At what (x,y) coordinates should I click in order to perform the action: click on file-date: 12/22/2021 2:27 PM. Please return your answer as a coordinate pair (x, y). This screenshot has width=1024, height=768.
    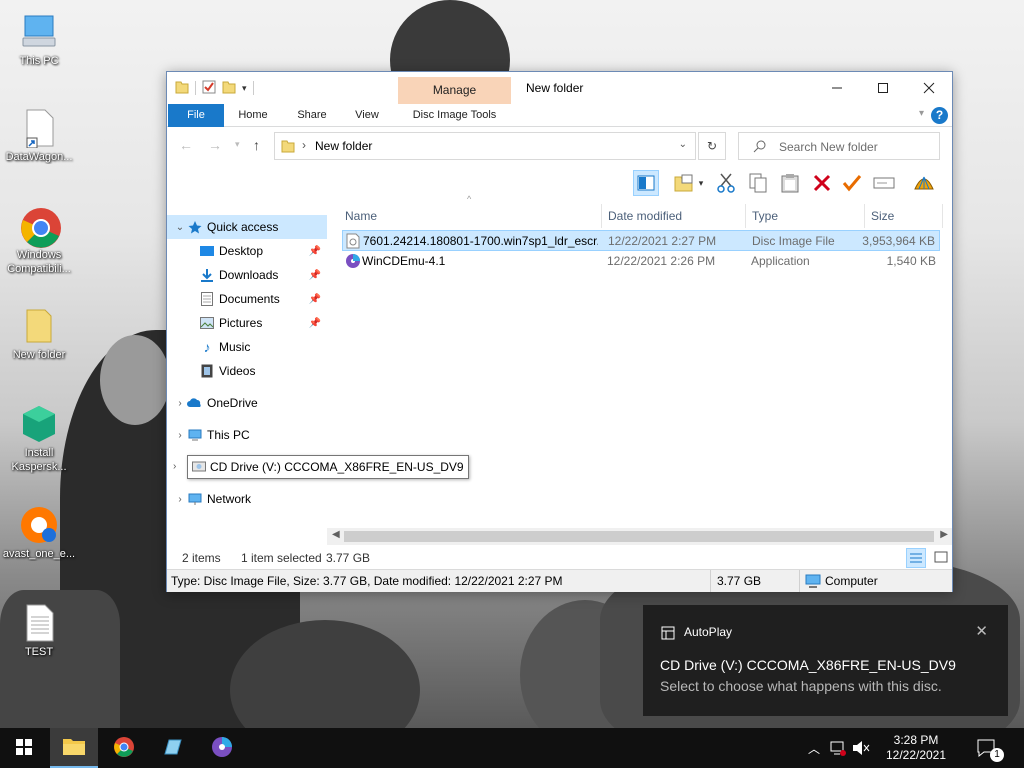
    Looking at the image, I should click on (662, 241).